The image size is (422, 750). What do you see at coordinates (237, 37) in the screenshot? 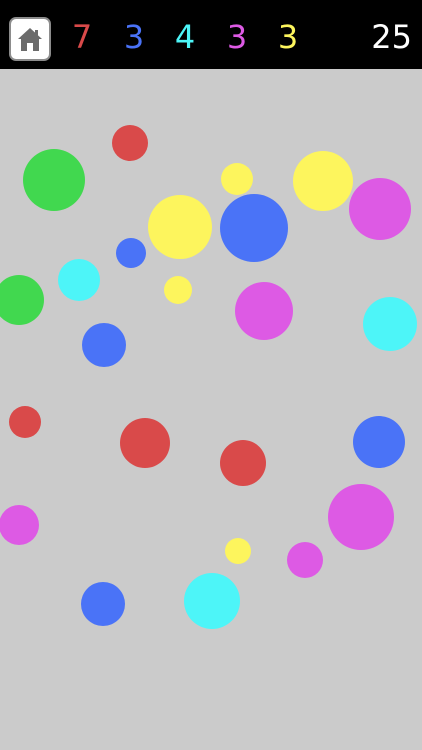
I see `magenta-count: 3` at bounding box center [237, 37].